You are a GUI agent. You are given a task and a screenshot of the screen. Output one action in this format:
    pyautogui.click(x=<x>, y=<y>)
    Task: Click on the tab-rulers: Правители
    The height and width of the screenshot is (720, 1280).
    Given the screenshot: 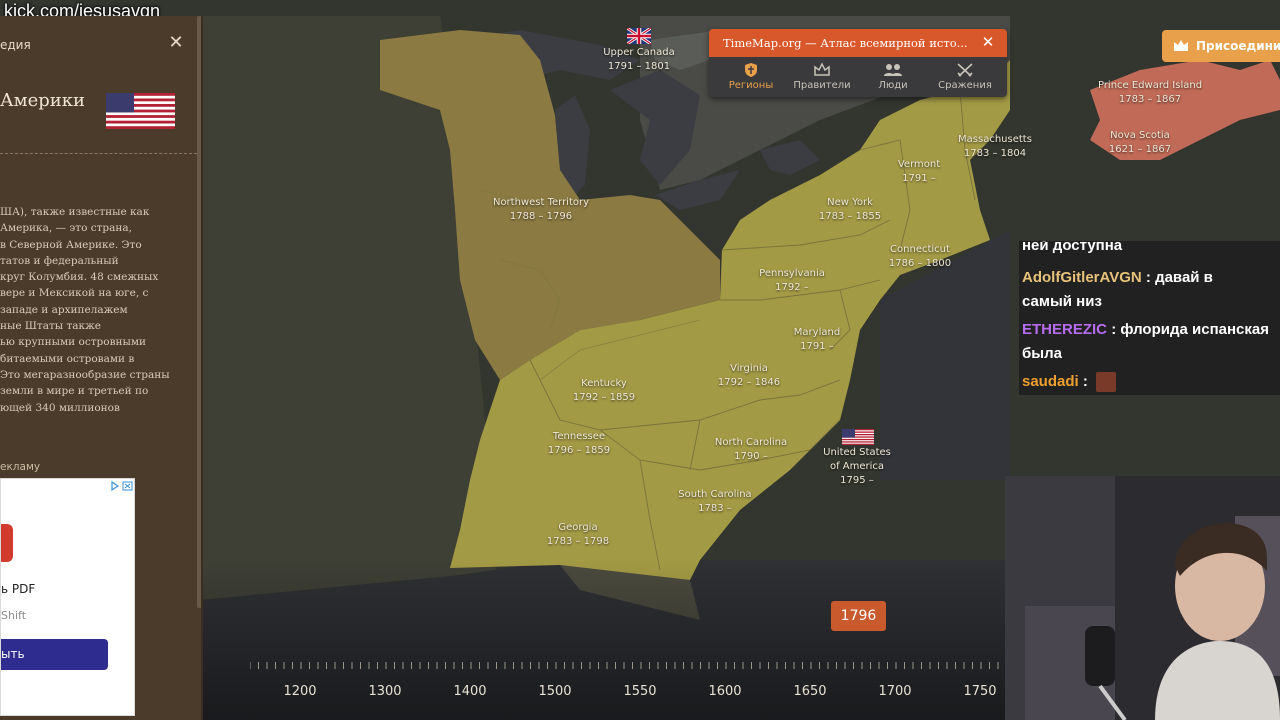 What is the action you would take?
    pyautogui.click(x=822, y=77)
    